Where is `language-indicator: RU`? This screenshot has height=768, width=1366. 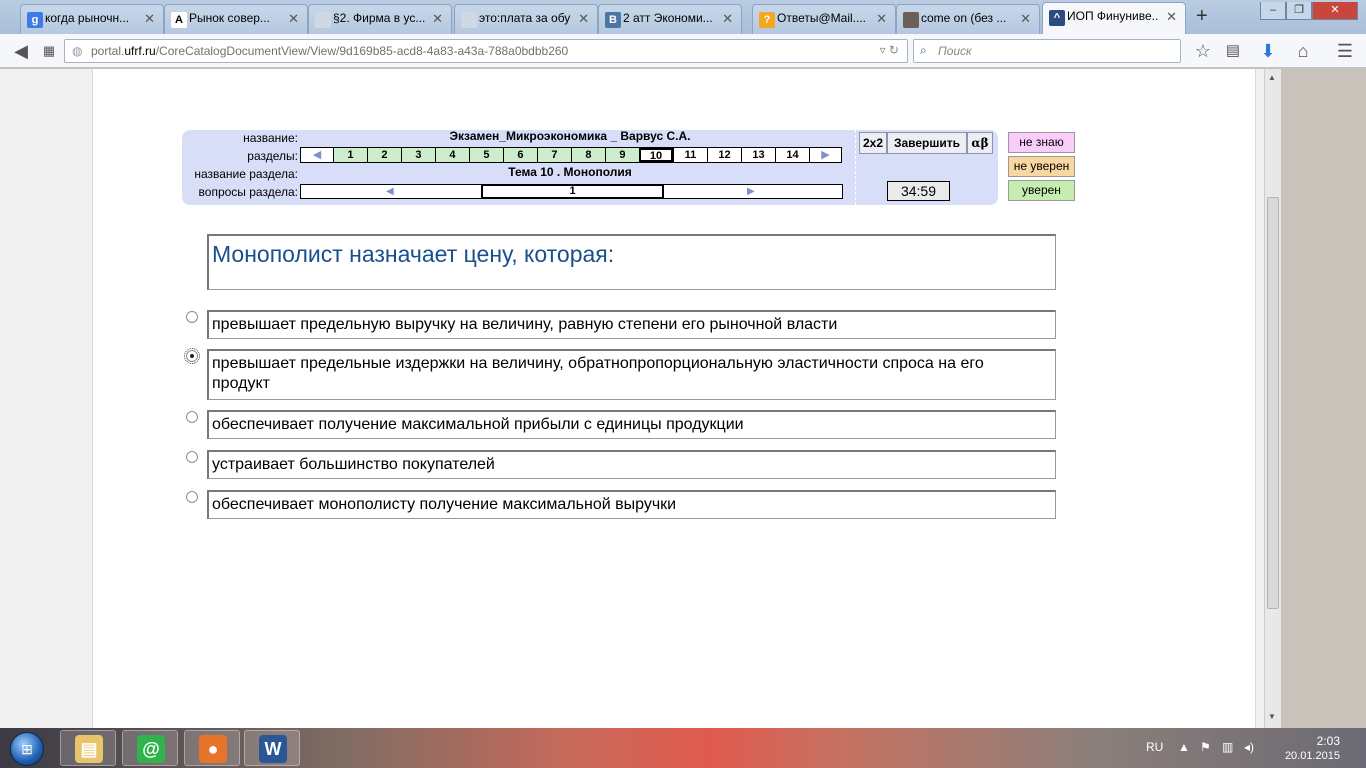
language-indicator: RU is located at coordinates (1154, 747).